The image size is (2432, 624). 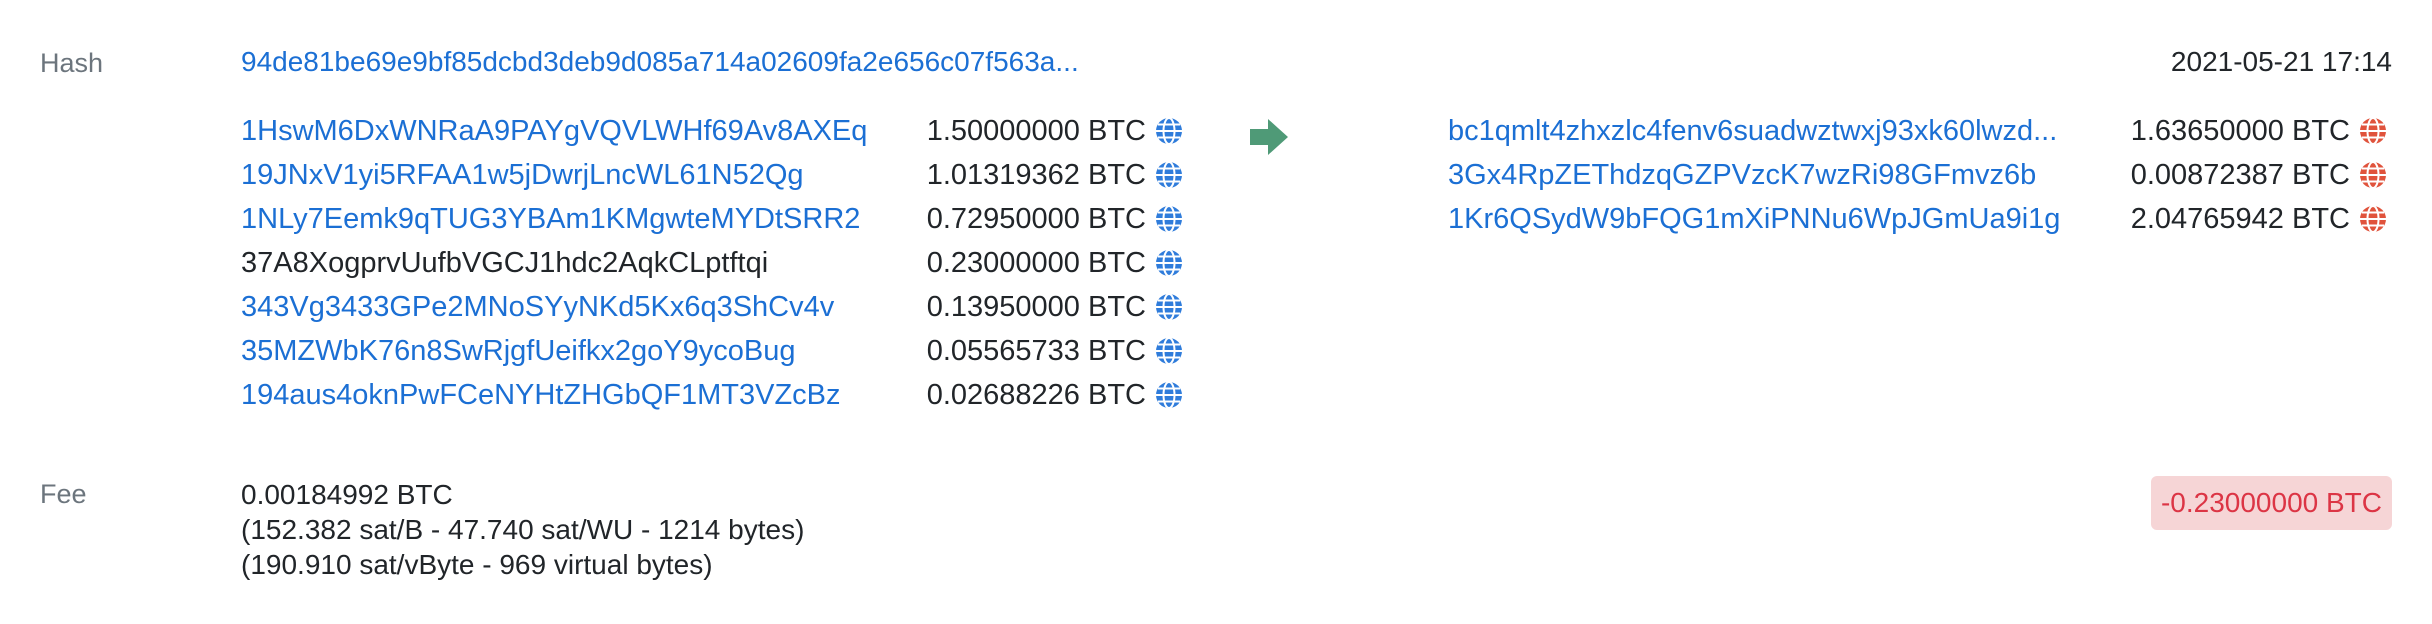 What do you see at coordinates (477, 564) in the screenshot?
I see `fee-rate-vbytes: (190.910 sat/vByte - 969 virtual bytes)` at bounding box center [477, 564].